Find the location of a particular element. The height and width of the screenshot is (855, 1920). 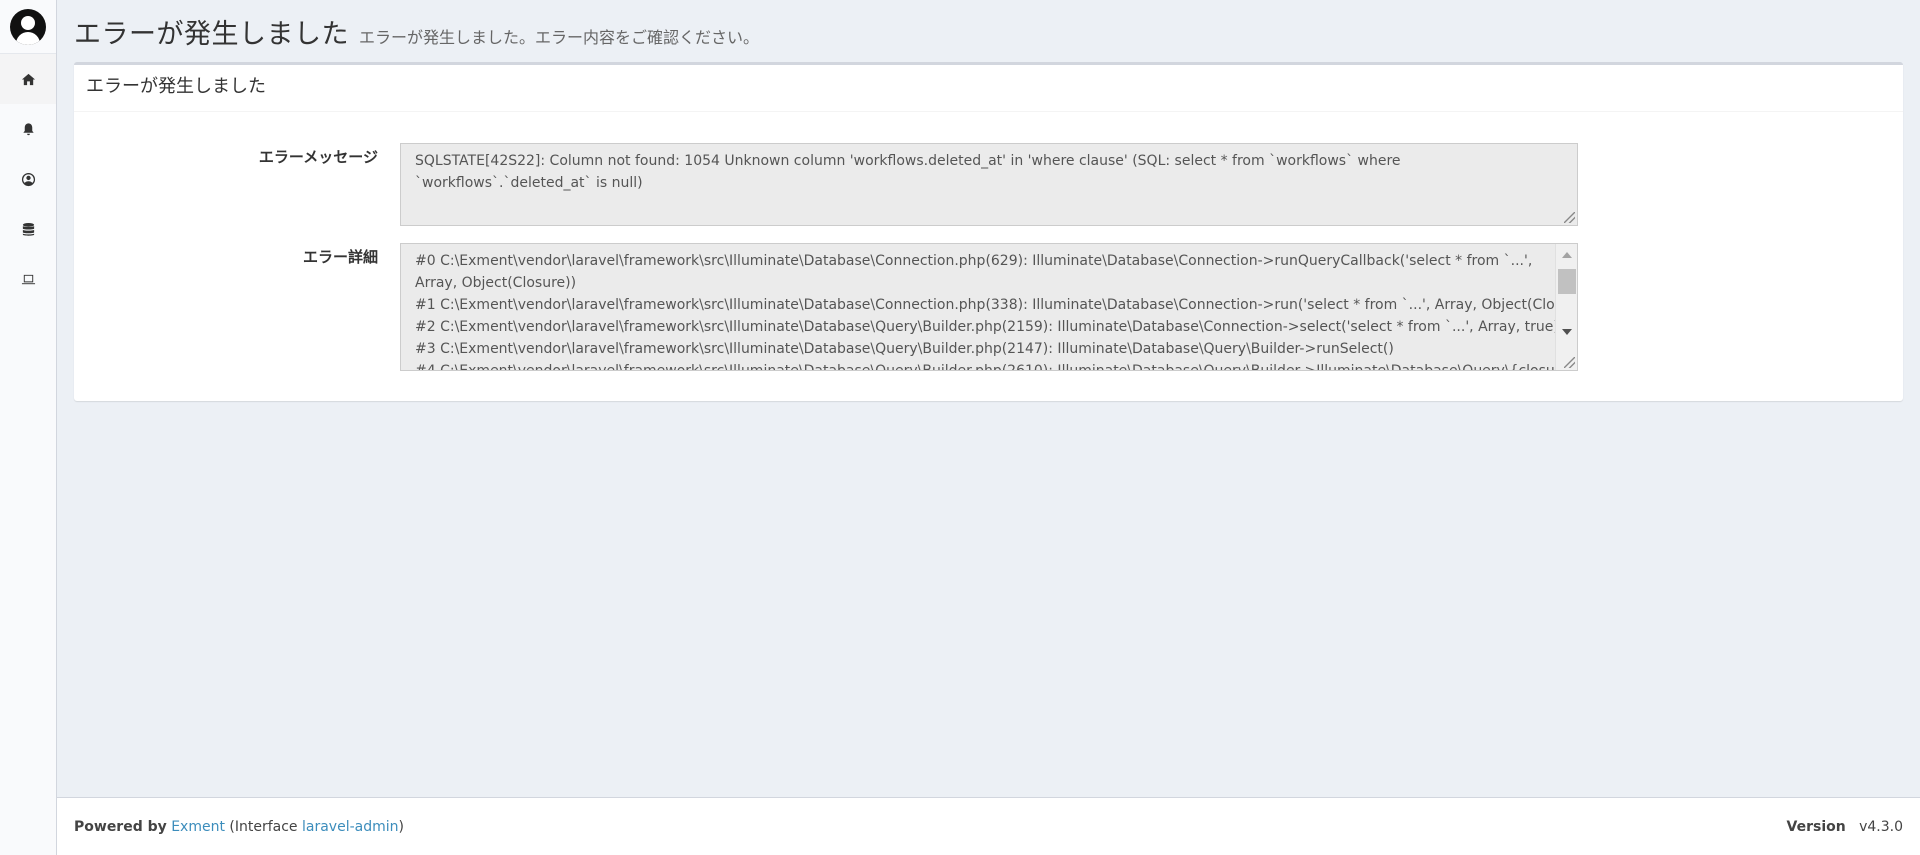

sidebar-item-system is located at coordinates (28, 279).